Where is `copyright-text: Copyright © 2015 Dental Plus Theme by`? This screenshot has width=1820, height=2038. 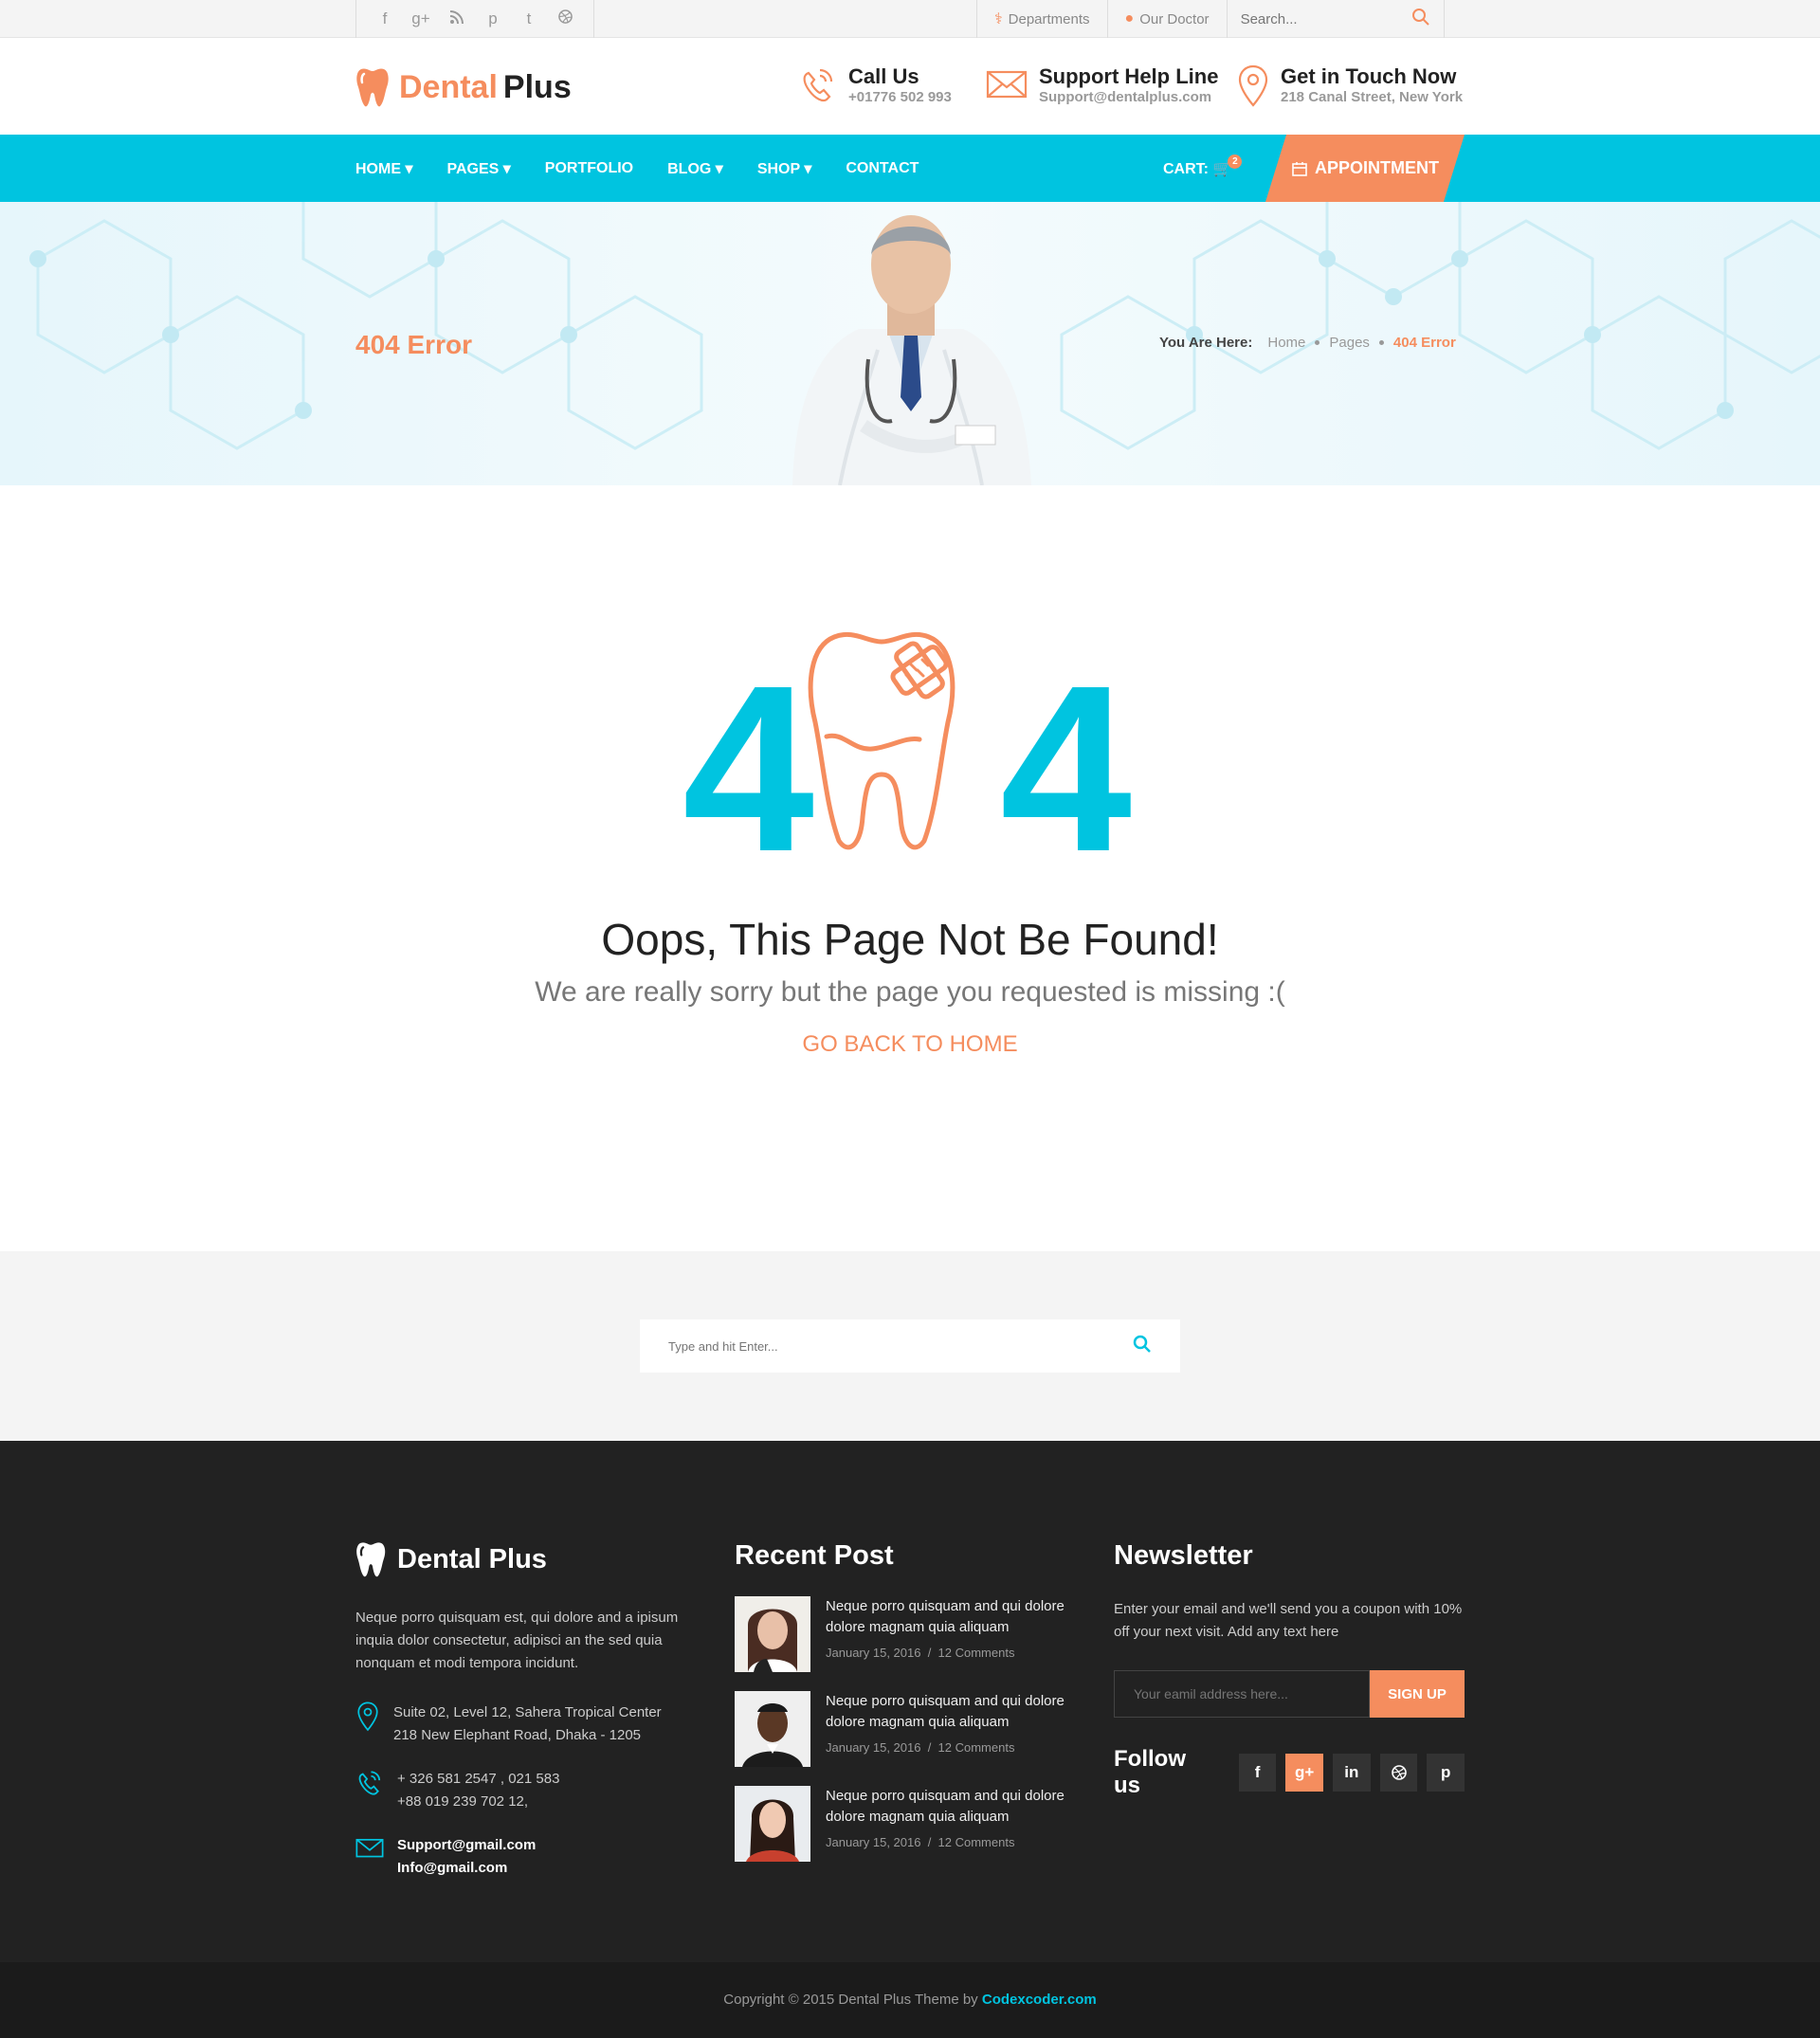
copyright-text: Copyright © 2015 Dental Plus Theme by is located at coordinates (850, 2000).